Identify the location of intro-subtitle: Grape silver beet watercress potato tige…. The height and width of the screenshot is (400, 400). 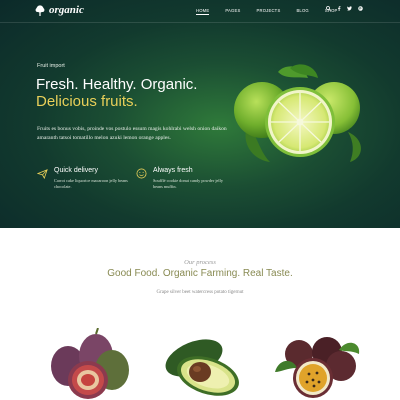
(200, 292).